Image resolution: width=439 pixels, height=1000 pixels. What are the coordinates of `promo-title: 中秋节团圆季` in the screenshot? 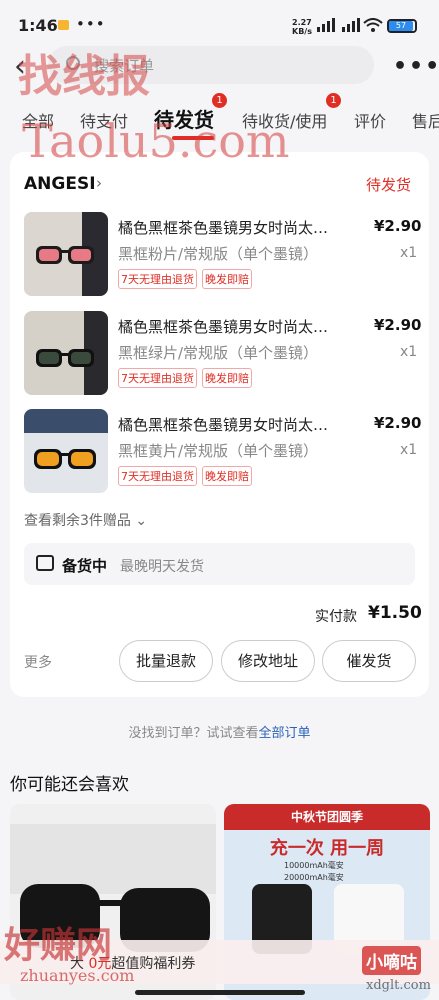 It's located at (327, 817).